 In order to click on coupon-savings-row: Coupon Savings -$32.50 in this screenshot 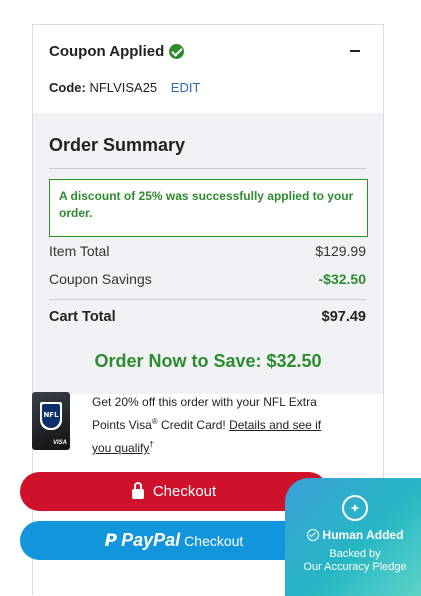, I will do `click(207, 280)`.